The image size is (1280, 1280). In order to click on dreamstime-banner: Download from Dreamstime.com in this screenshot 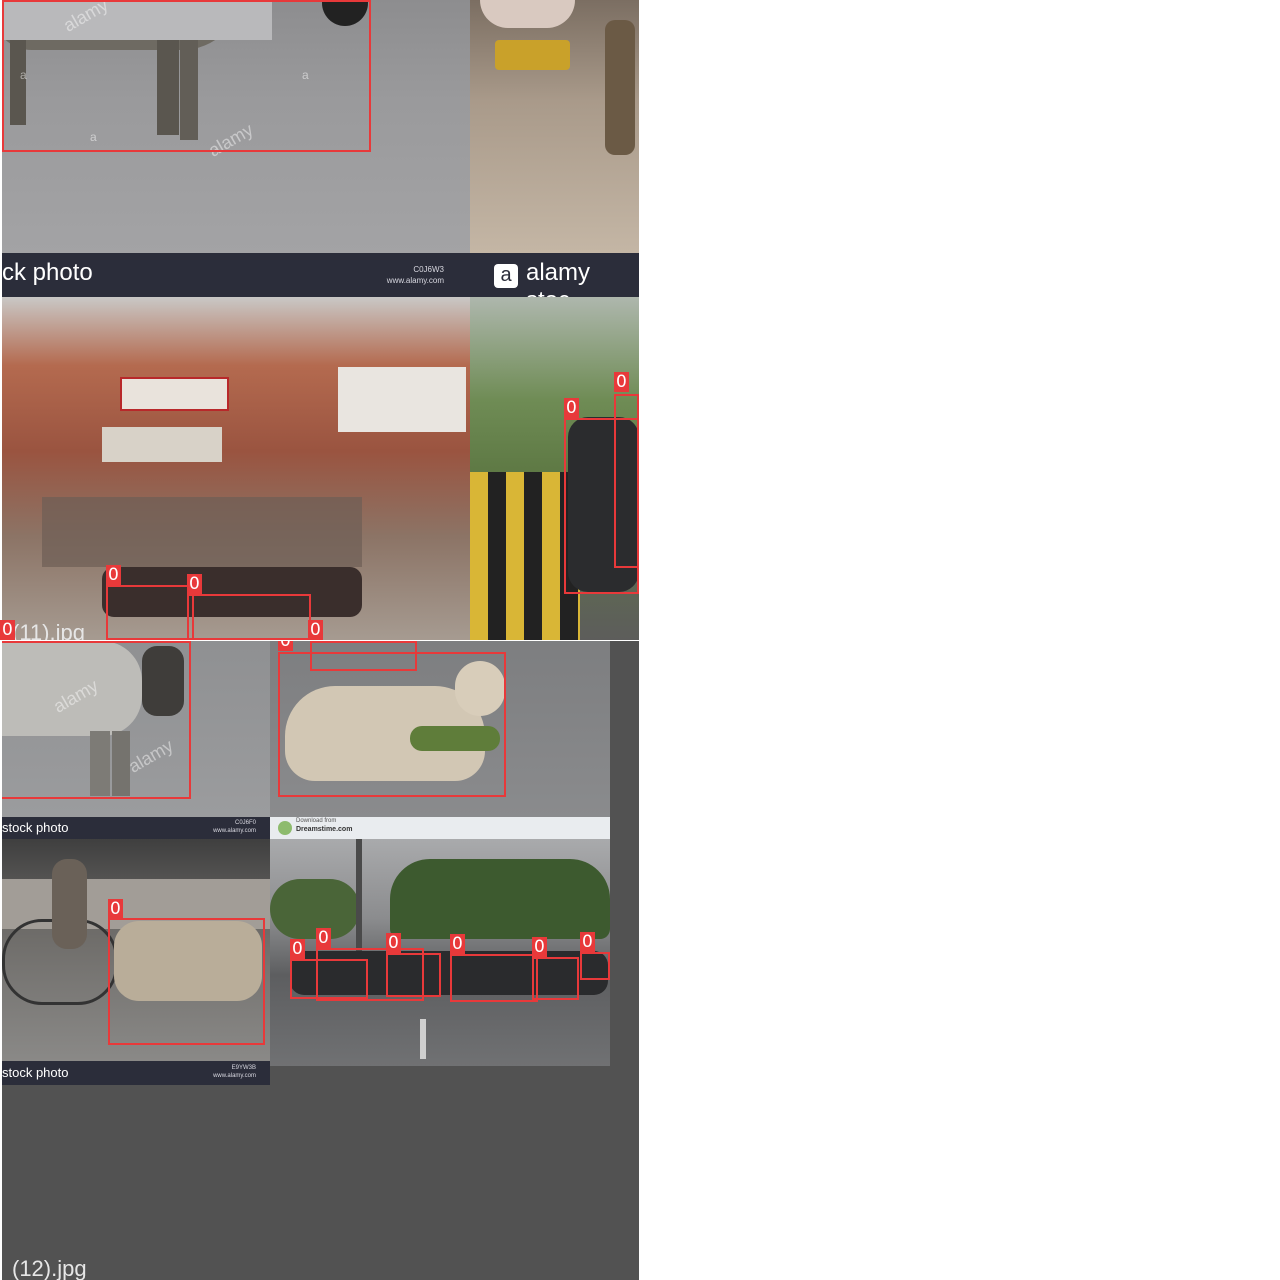, I will do `click(440, 828)`.